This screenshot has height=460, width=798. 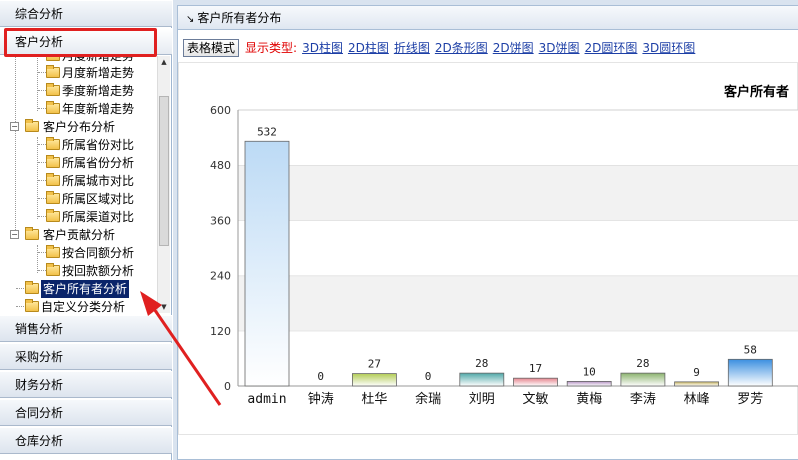 I want to click on x-tick-label: 钟涛, so click(x=321, y=399).